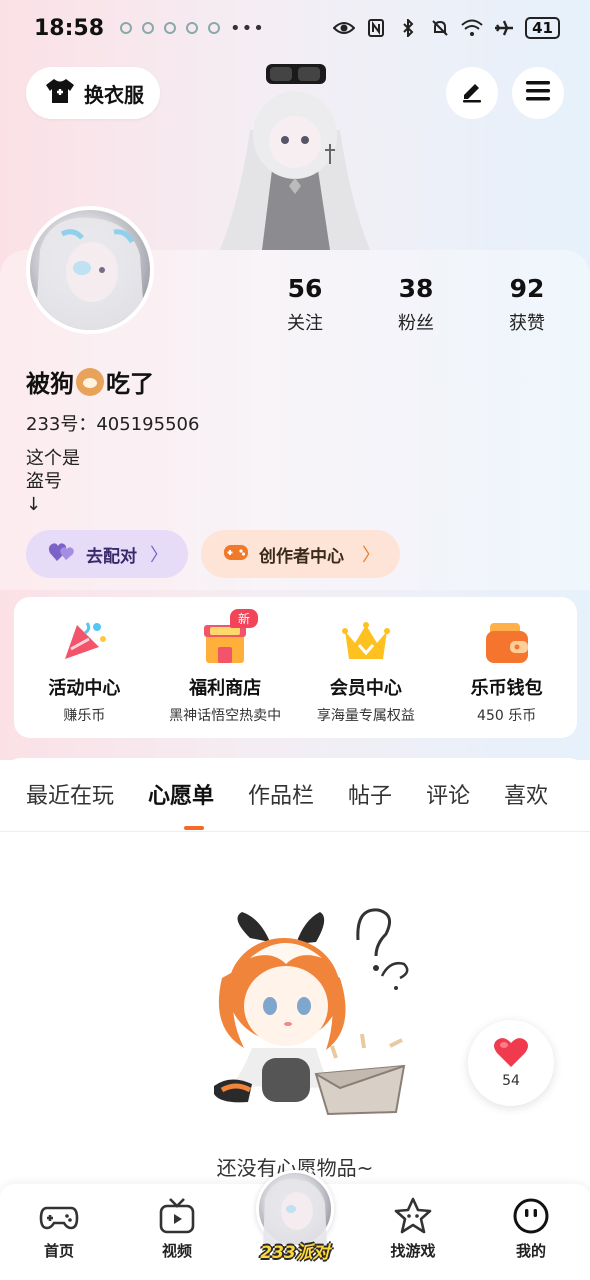 The width and height of the screenshot is (590, 1280). Describe the element at coordinates (305, 304) in the screenshot. I see `following-stat: 56 关注` at that location.